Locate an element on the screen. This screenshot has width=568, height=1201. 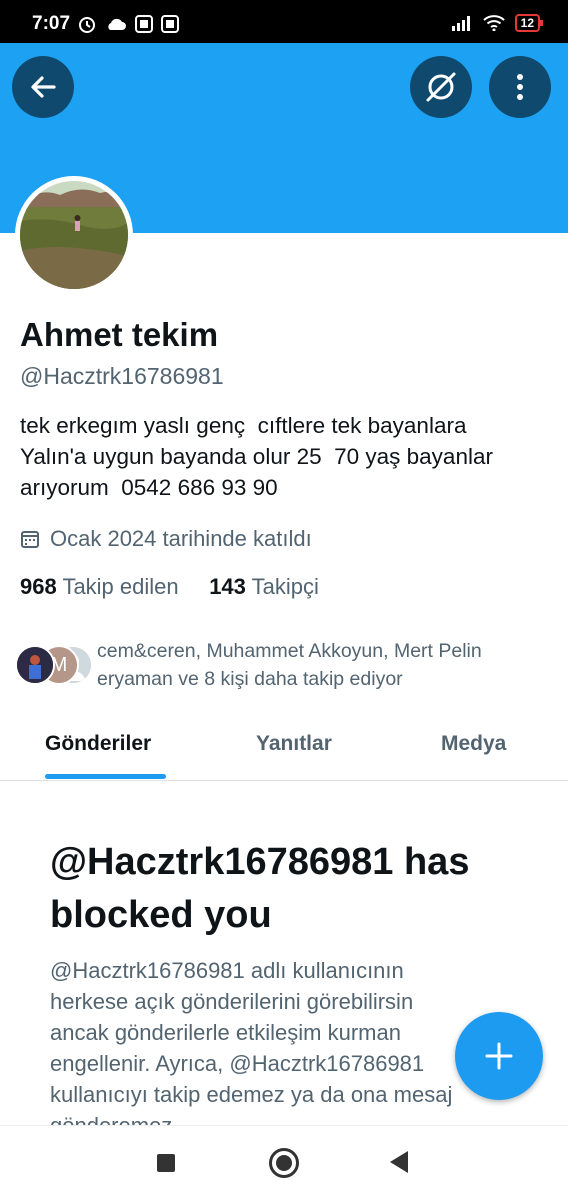
avatar-photo is located at coordinates (74, 235).